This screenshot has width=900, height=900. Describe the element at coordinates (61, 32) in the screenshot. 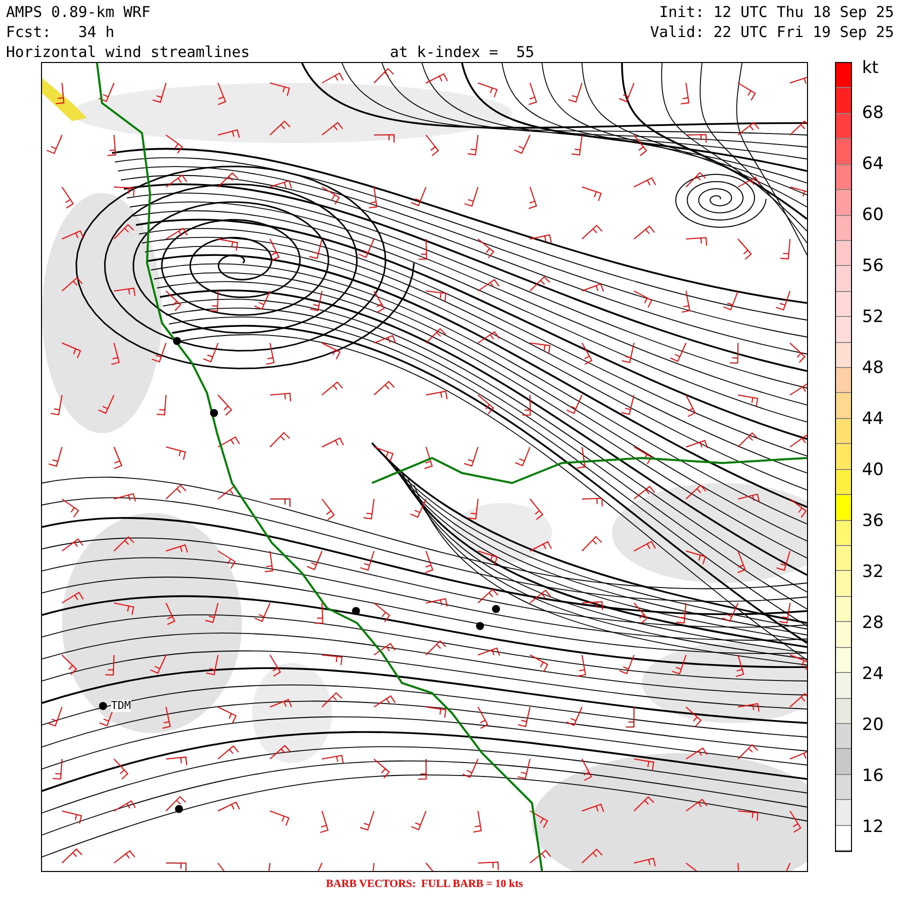

I see `forecast-hour: Fcst: 34 h` at that location.